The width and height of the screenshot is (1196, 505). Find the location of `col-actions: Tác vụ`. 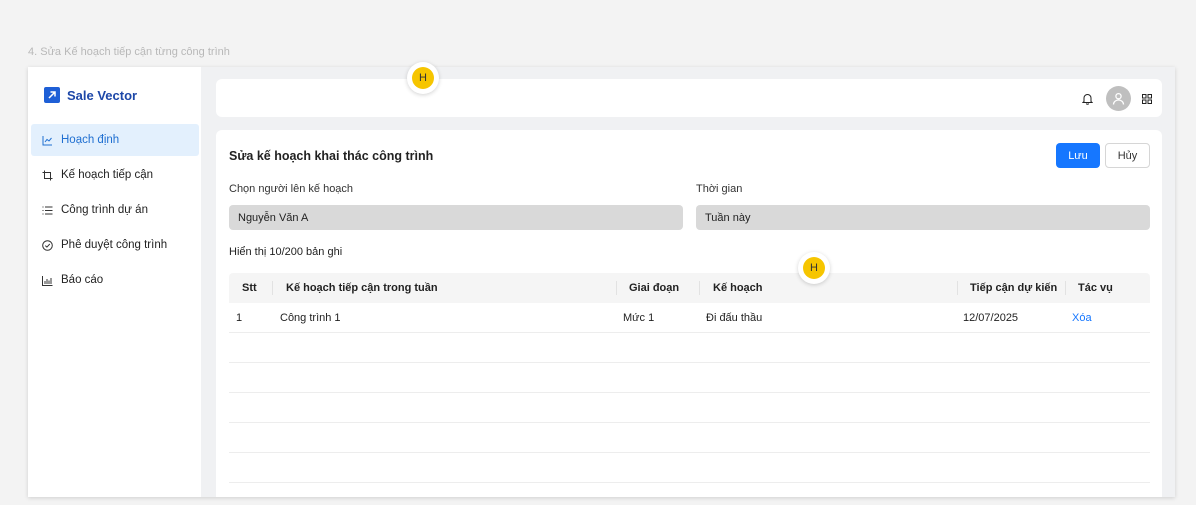

col-actions: Tác vụ is located at coordinates (1095, 288).